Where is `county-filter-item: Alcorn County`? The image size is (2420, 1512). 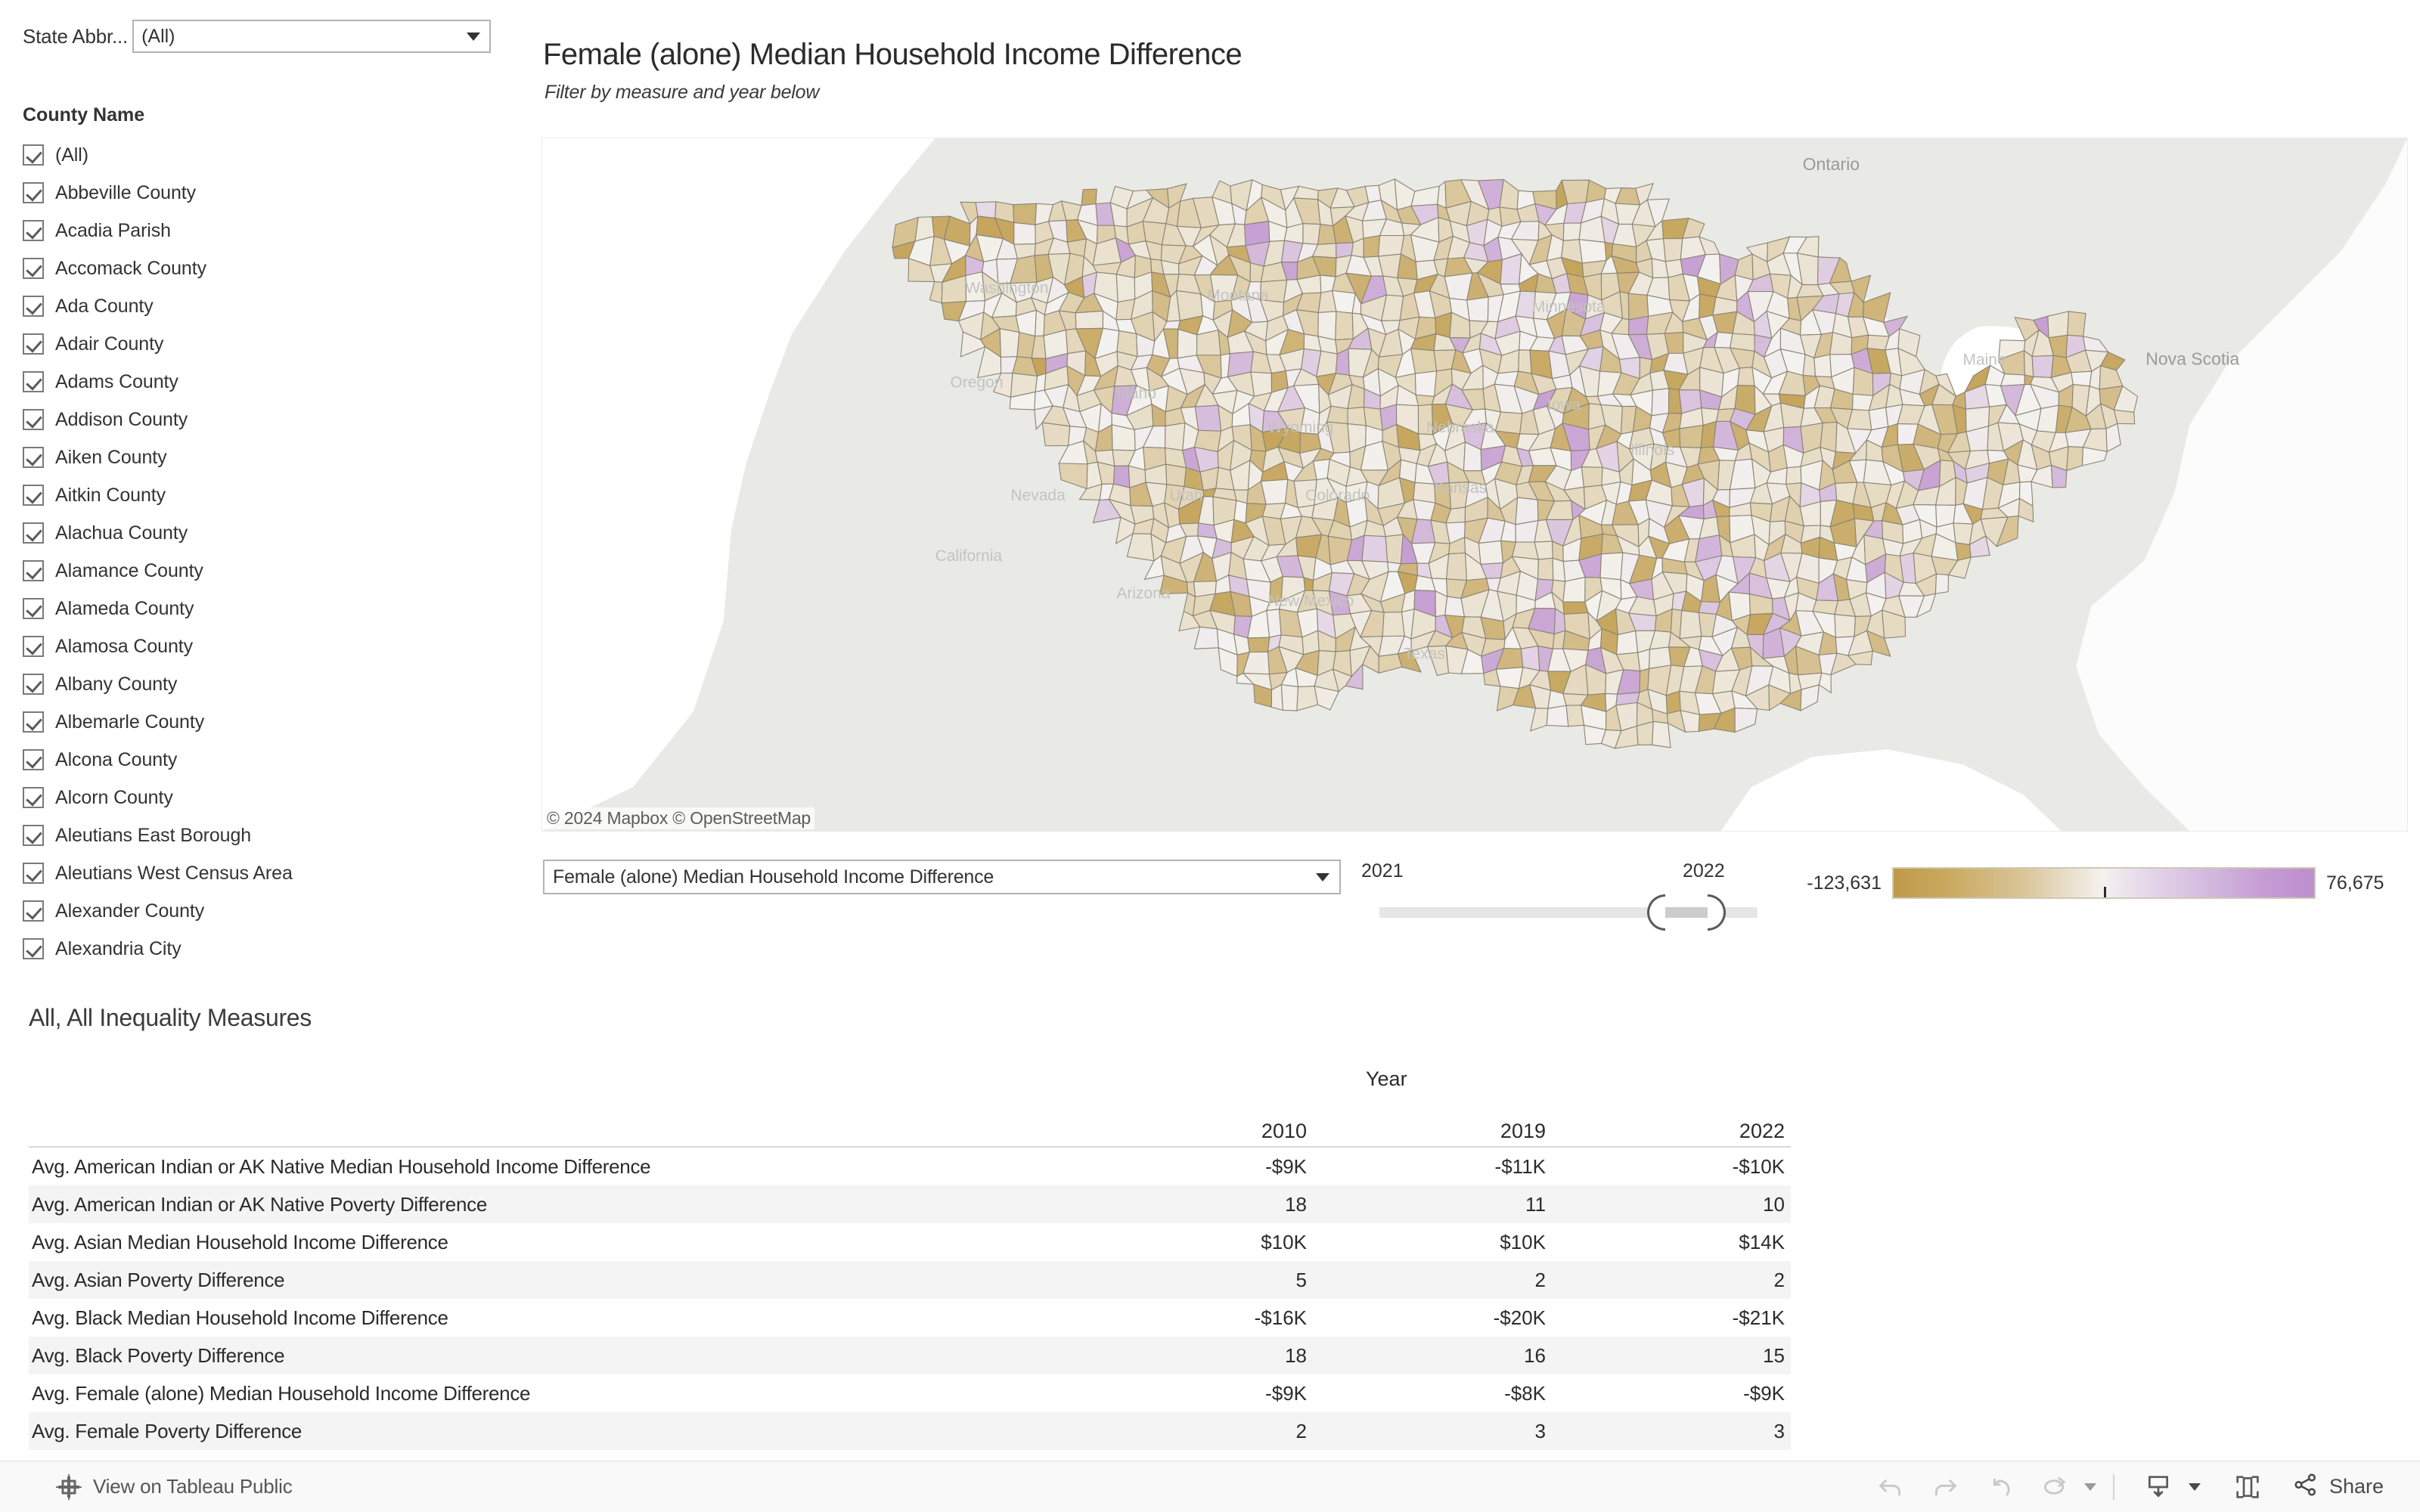 county-filter-item: Alcorn County is located at coordinates (272, 797).